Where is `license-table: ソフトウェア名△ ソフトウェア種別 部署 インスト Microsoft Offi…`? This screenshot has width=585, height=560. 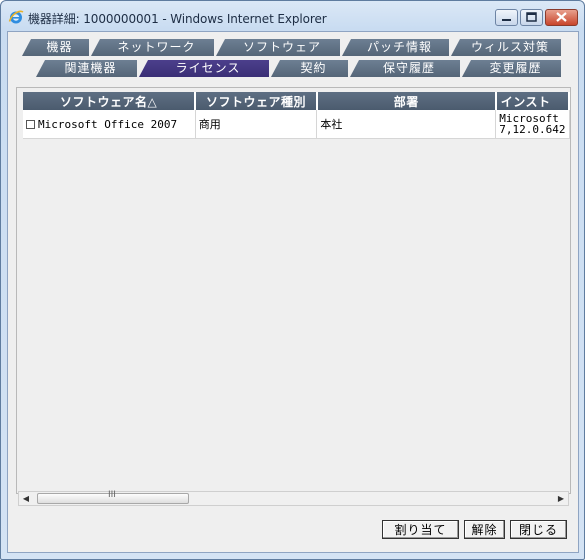 license-table: ソフトウェア名△ ソフトウェア種別 部署 インスト Microsoft Offi… is located at coordinates (296, 115).